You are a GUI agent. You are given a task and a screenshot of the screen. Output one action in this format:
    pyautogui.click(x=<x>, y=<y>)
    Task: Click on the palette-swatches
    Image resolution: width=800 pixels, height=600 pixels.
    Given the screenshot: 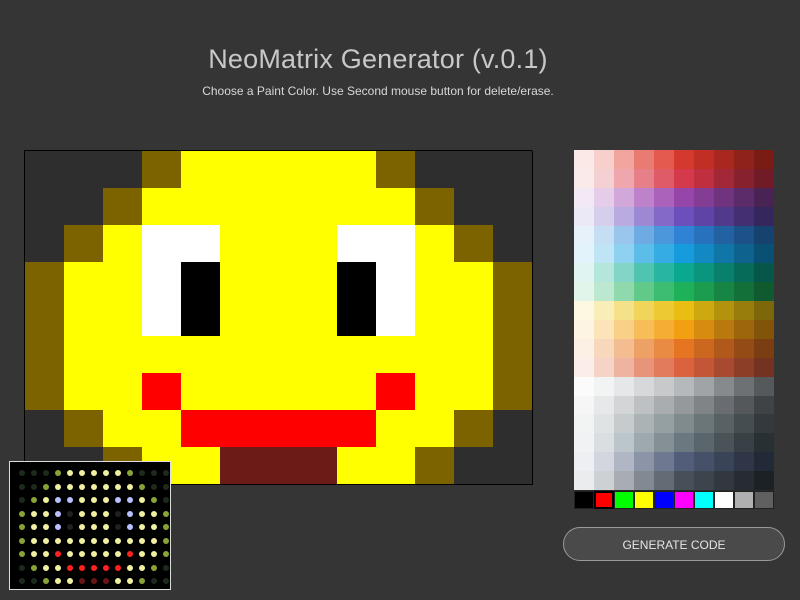 What is the action you would take?
    pyautogui.click(x=674, y=320)
    